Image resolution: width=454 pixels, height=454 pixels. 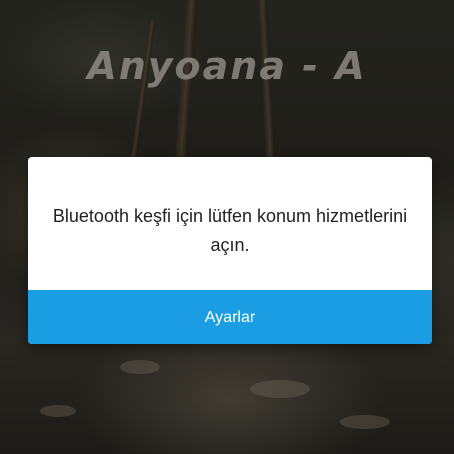 What do you see at coordinates (230, 317) in the screenshot?
I see `settings-button: Ayarlar` at bounding box center [230, 317].